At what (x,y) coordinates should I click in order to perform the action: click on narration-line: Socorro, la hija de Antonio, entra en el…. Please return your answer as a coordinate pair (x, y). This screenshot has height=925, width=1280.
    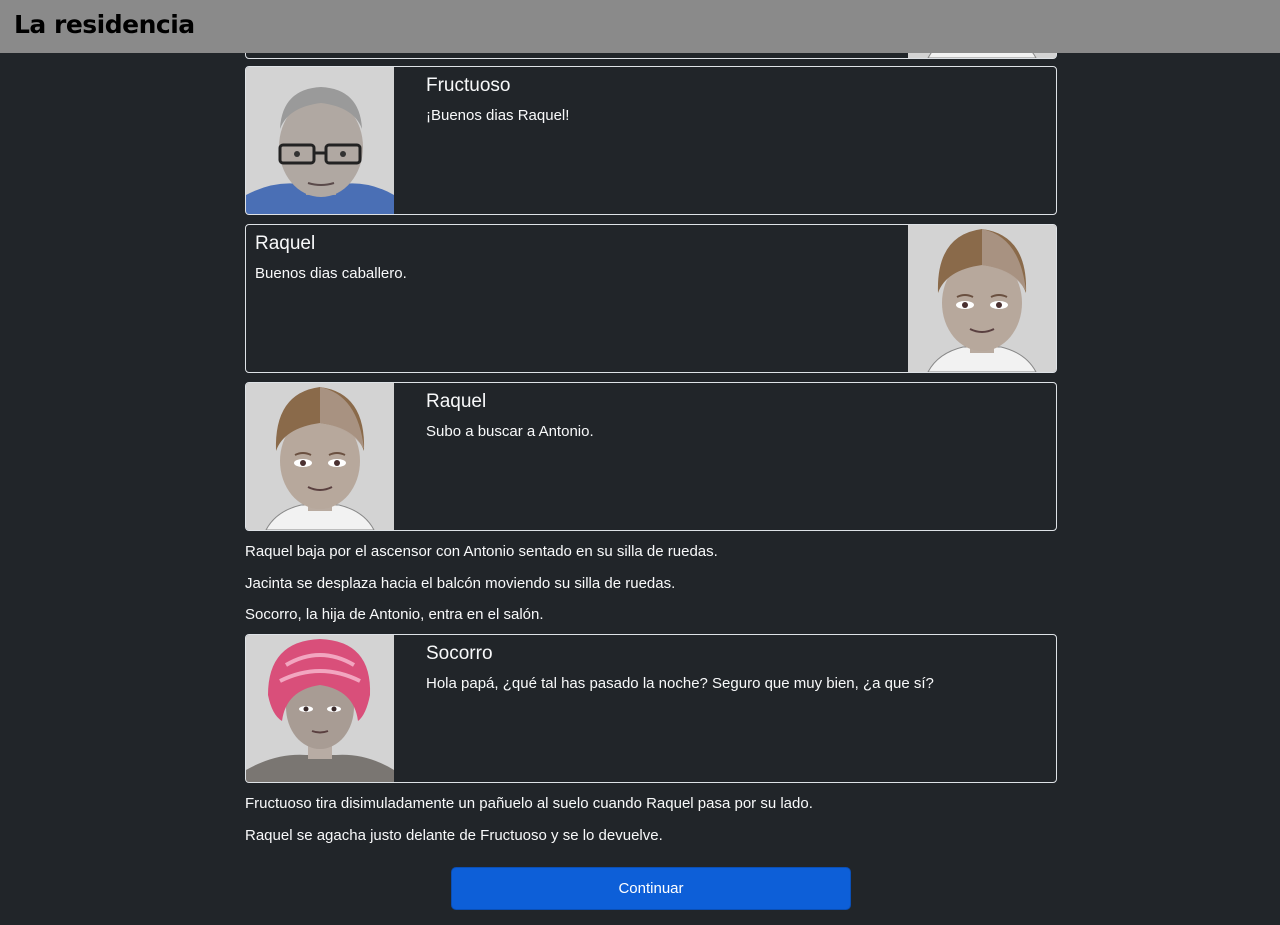
    Looking at the image, I should click on (394, 614).